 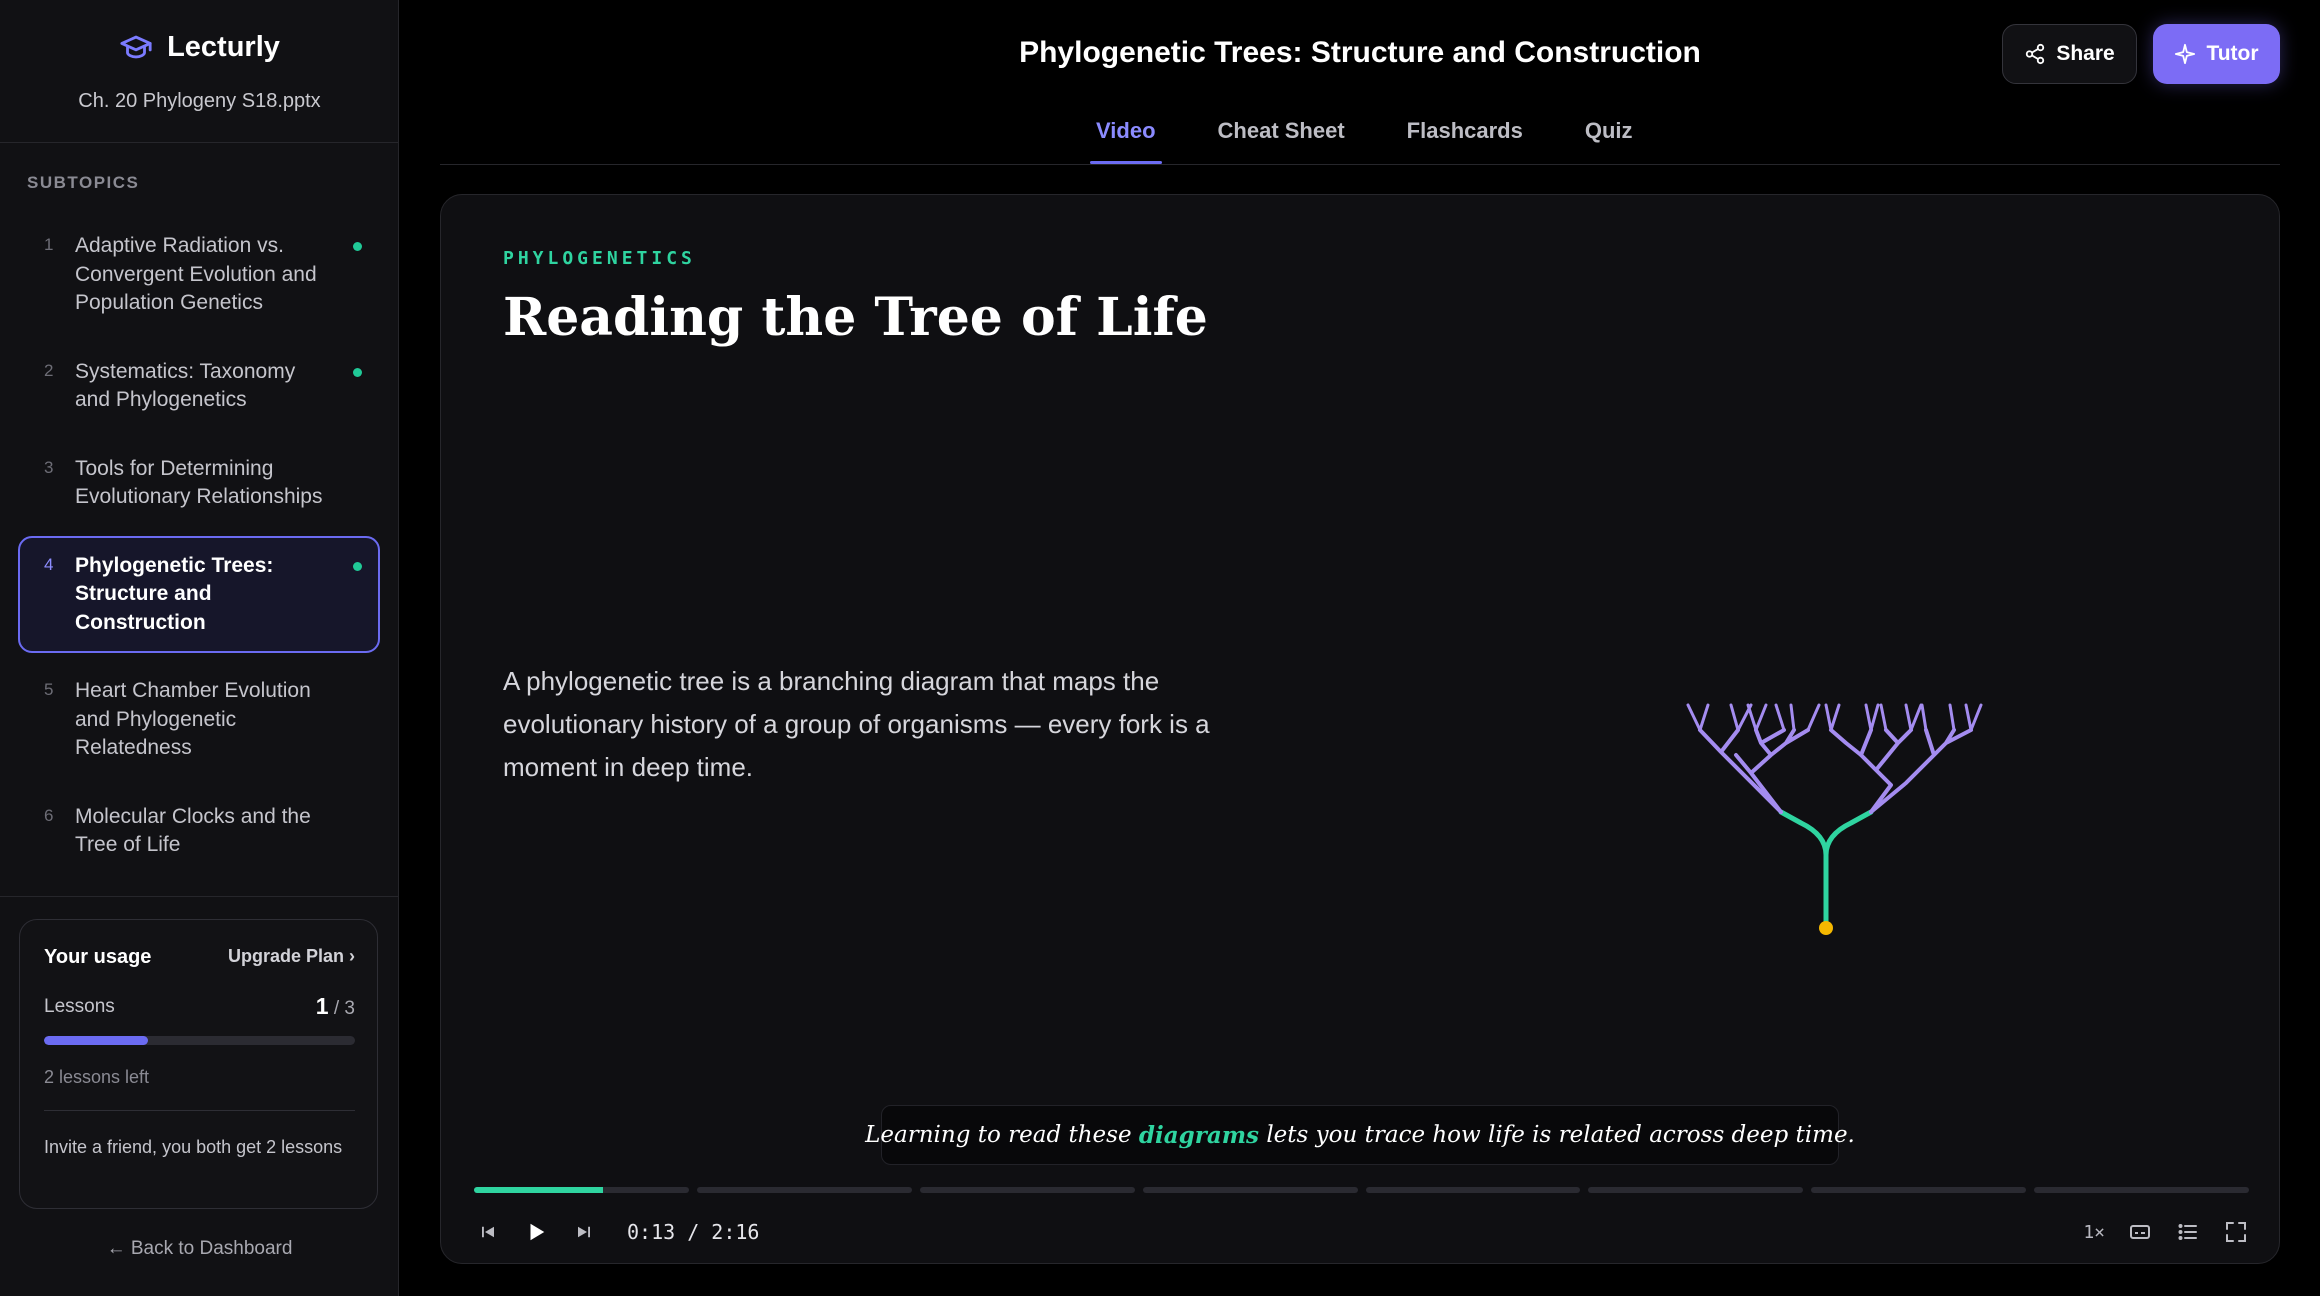 I want to click on play-button, so click(x=536, y=1232).